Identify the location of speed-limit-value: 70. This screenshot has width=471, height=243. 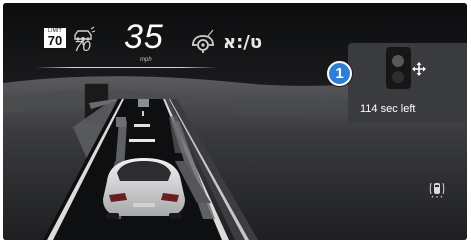
(55, 40).